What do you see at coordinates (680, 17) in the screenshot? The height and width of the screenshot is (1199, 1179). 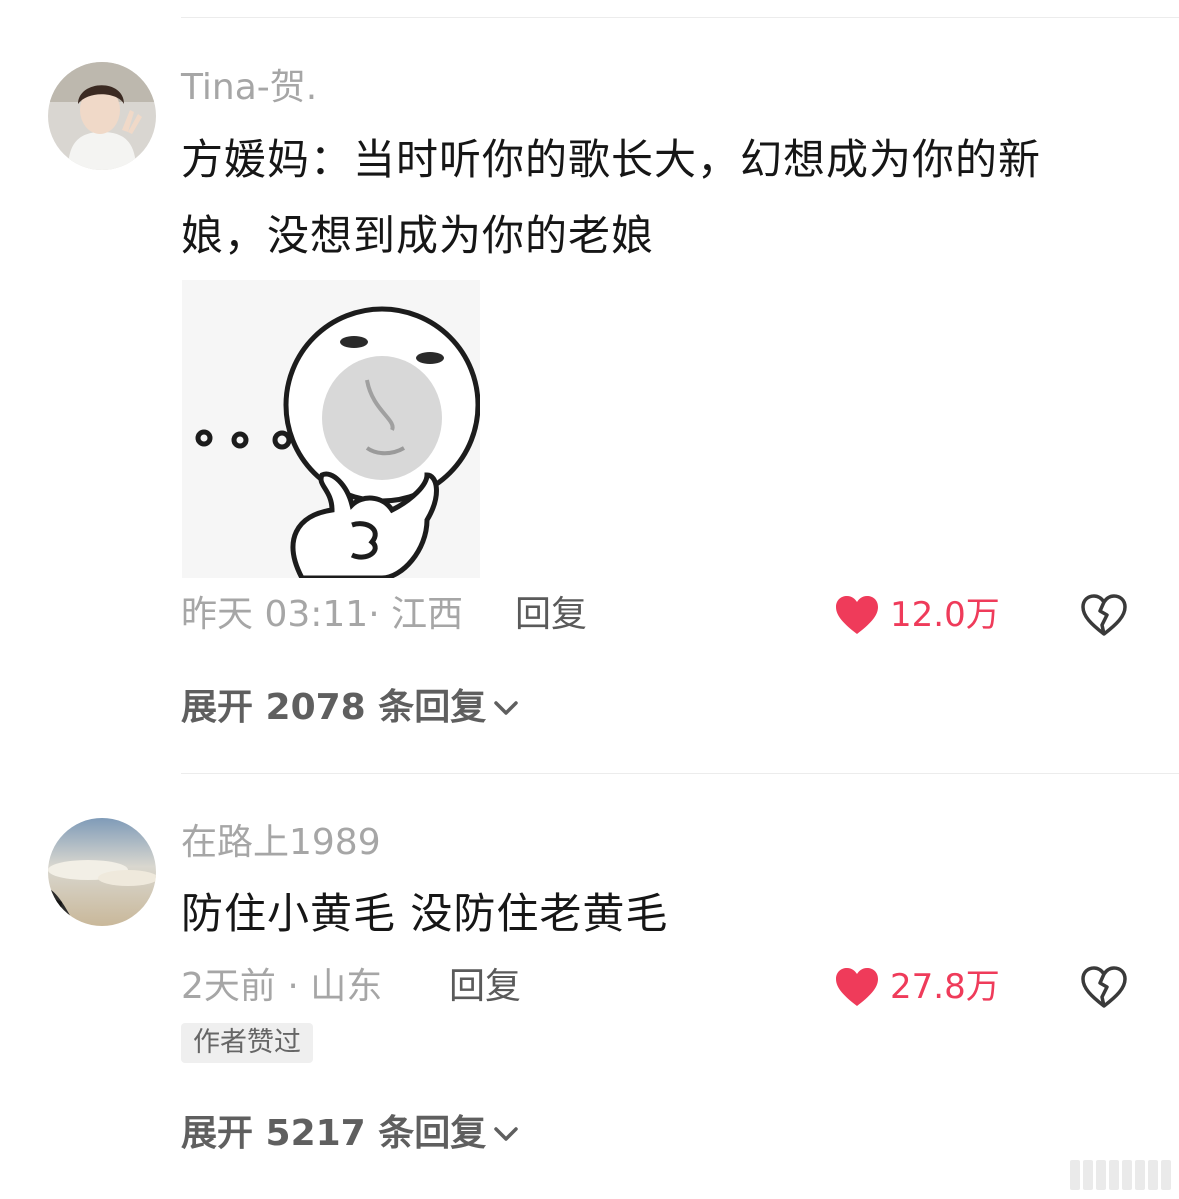 I see `top-divider` at bounding box center [680, 17].